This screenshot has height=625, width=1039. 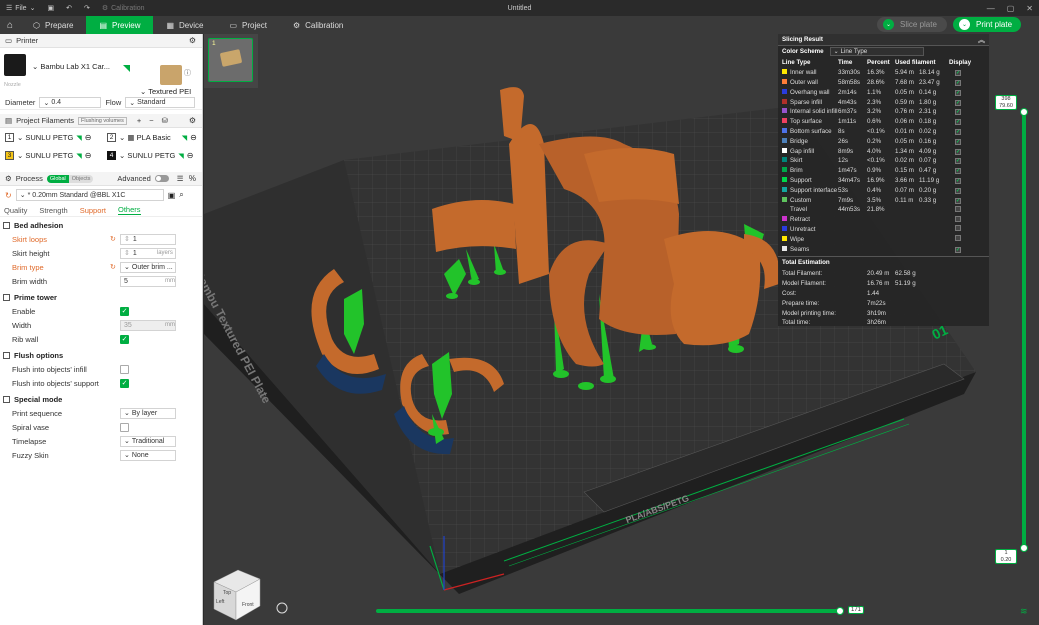 What do you see at coordinates (115, 239) in the screenshot?
I see `reset-skirt-loops-icon: ↻` at bounding box center [115, 239].